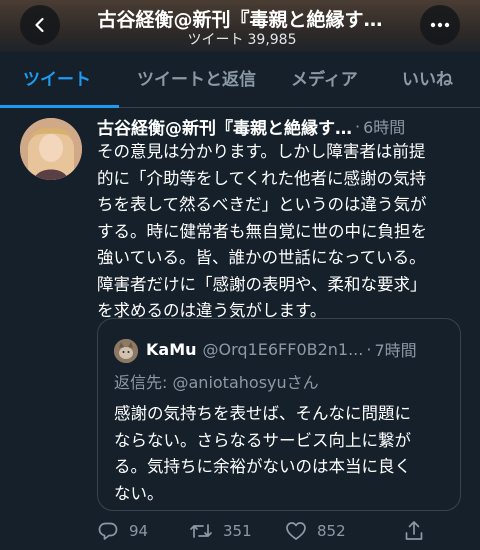 The width and height of the screenshot is (480, 550). Describe the element at coordinates (414, 530) in the screenshot. I see `share-icon` at that location.